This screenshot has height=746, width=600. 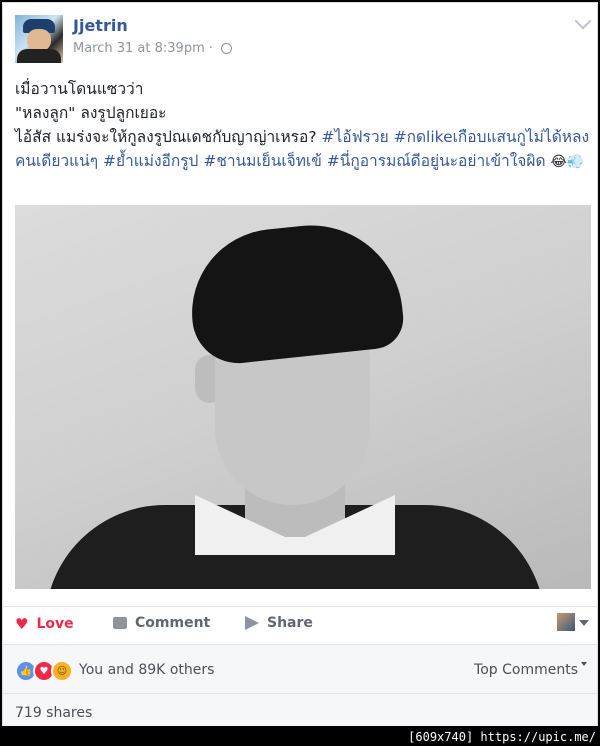 I want to click on post-as-avatar, so click(x=566, y=622).